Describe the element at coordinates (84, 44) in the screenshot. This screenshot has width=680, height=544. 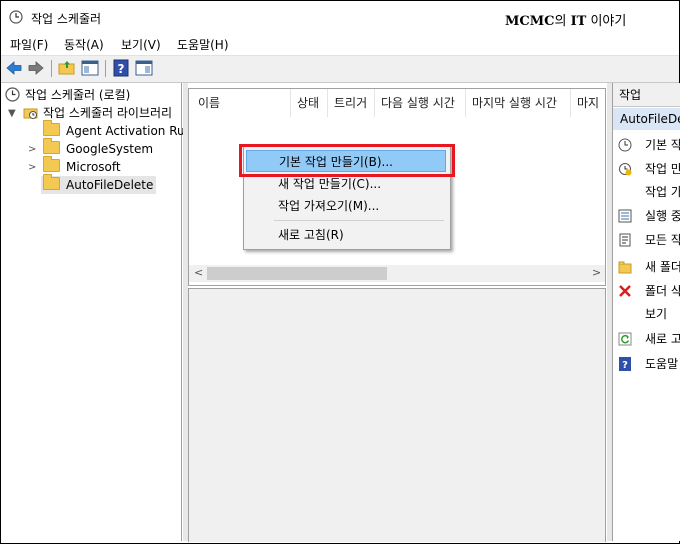
I see `menu-action: 동작(A)` at that location.